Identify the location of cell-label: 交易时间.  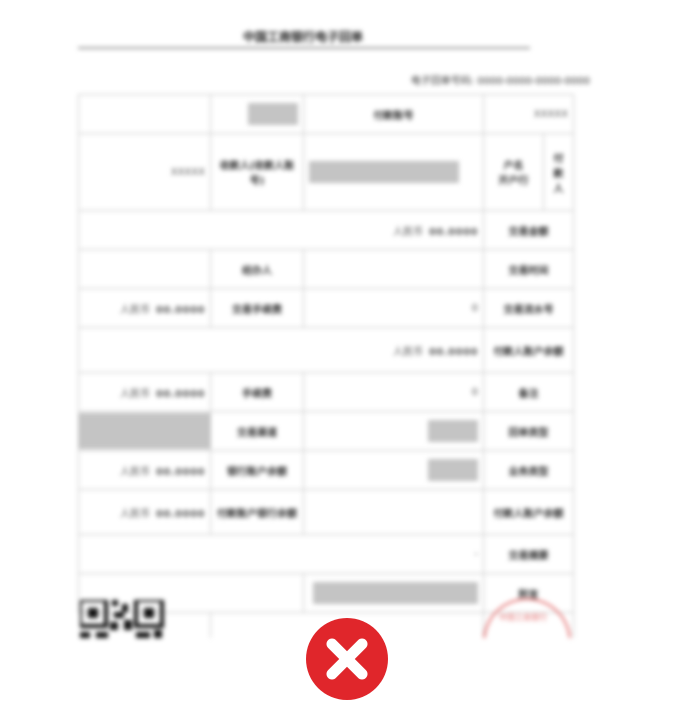
(528, 269).